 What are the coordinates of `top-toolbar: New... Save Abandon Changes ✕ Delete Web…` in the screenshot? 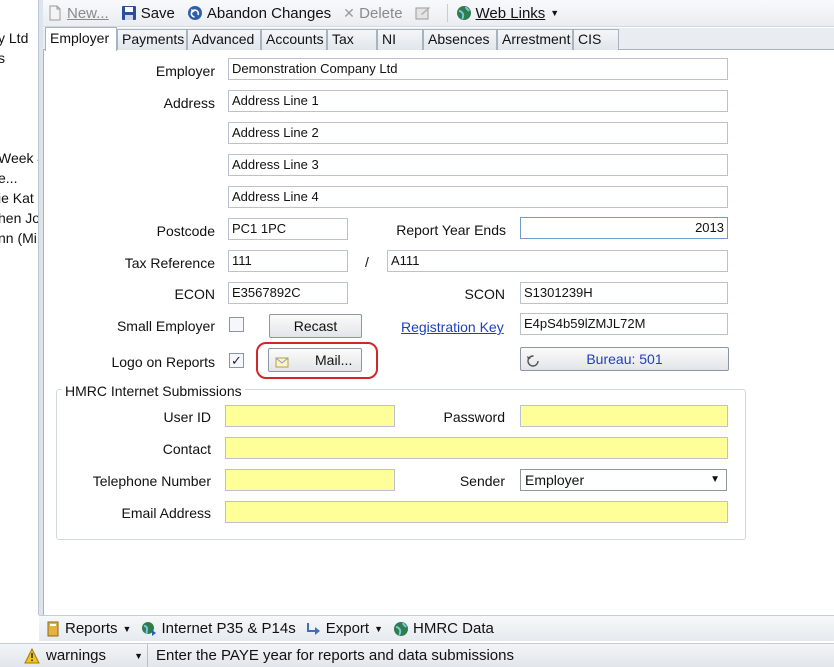 It's located at (438, 13).